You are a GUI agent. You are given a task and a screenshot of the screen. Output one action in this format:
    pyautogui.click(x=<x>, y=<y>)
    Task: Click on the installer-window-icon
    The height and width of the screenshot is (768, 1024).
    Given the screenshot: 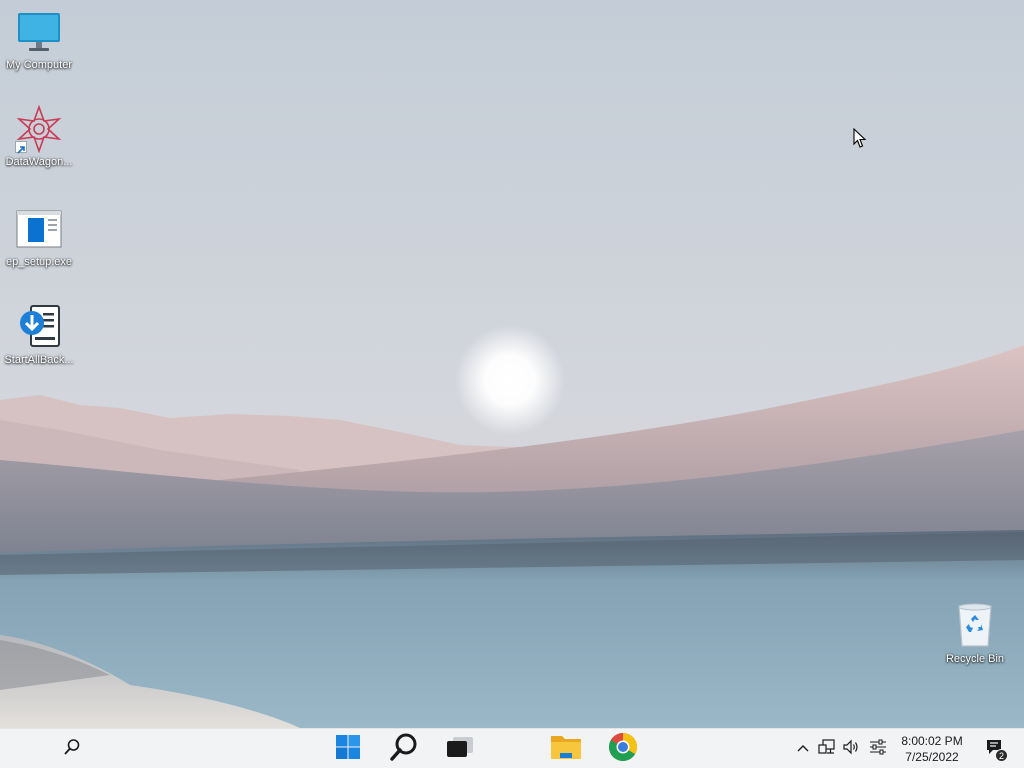 What is the action you would take?
    pyautogui.click(x=39, y=229)
    